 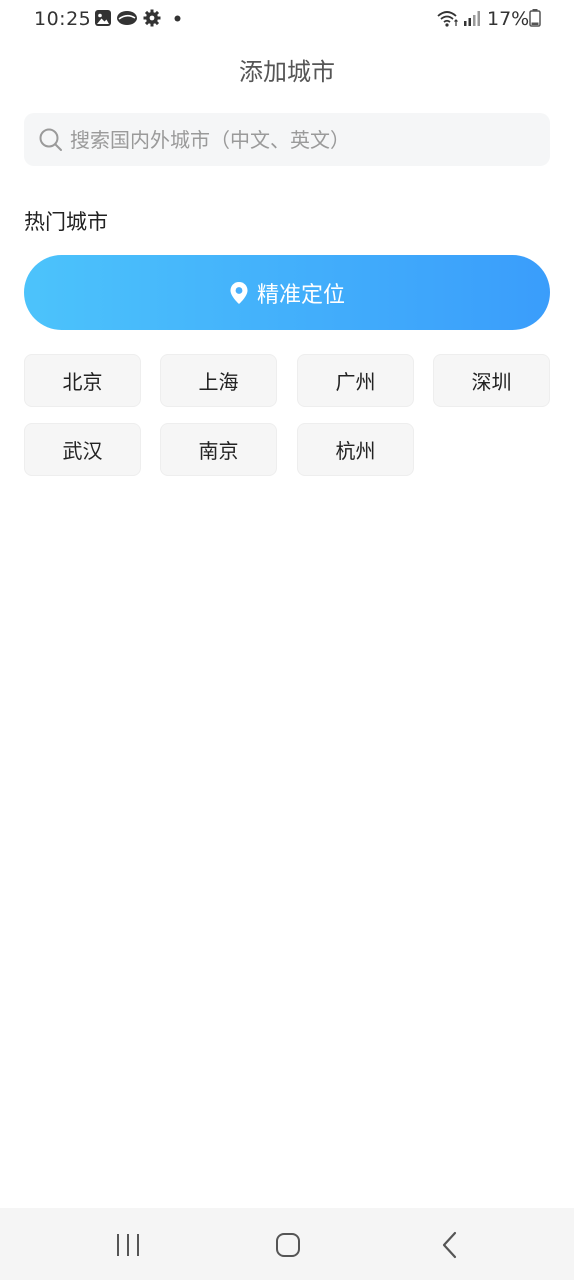 I want to click on hot-cities-title: 热门城市, so click(x=66, y=222).